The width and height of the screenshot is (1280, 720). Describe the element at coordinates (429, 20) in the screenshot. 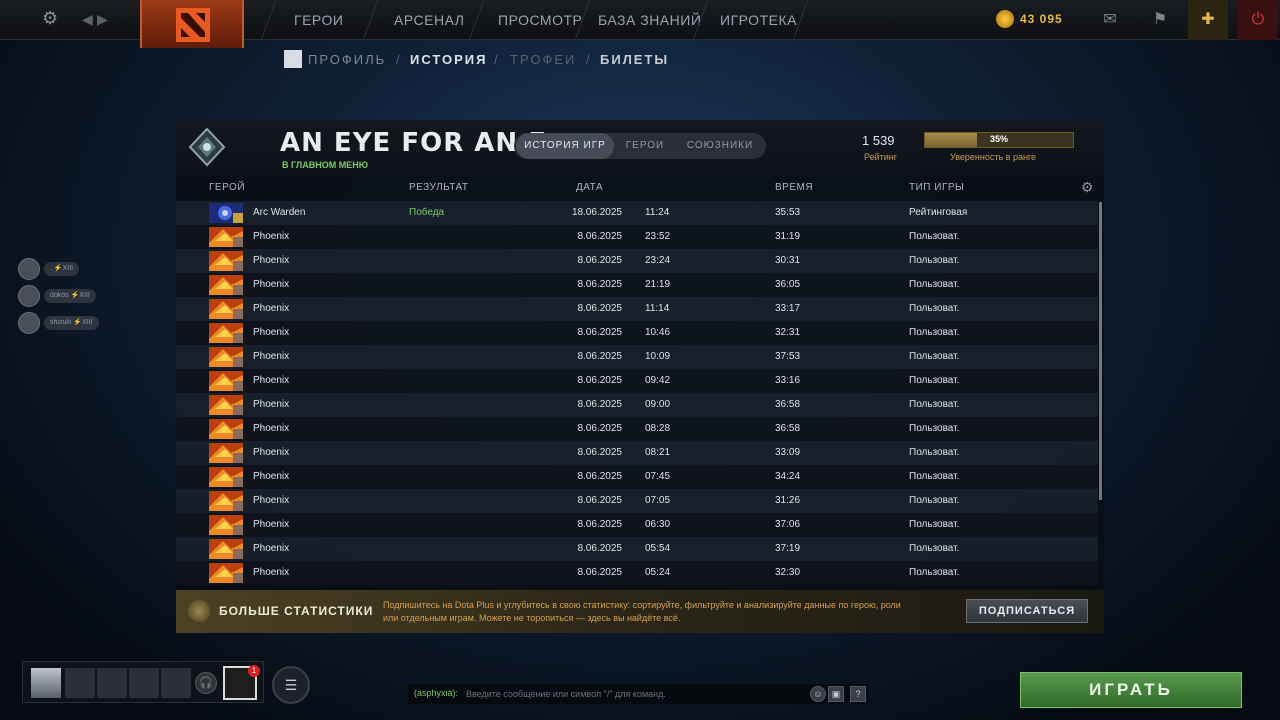

I see `nav-armory: АРСЕНАЛ` at that location.